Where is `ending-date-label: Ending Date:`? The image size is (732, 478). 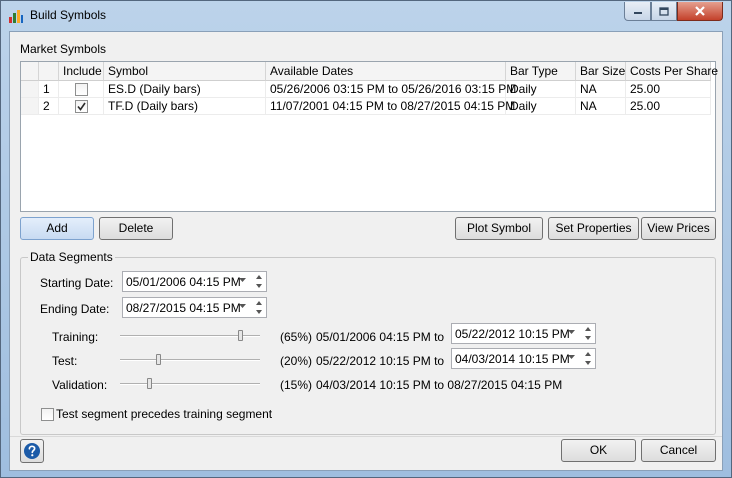
ending-date-label: Ending Date: is located at coordinates (75, 309).